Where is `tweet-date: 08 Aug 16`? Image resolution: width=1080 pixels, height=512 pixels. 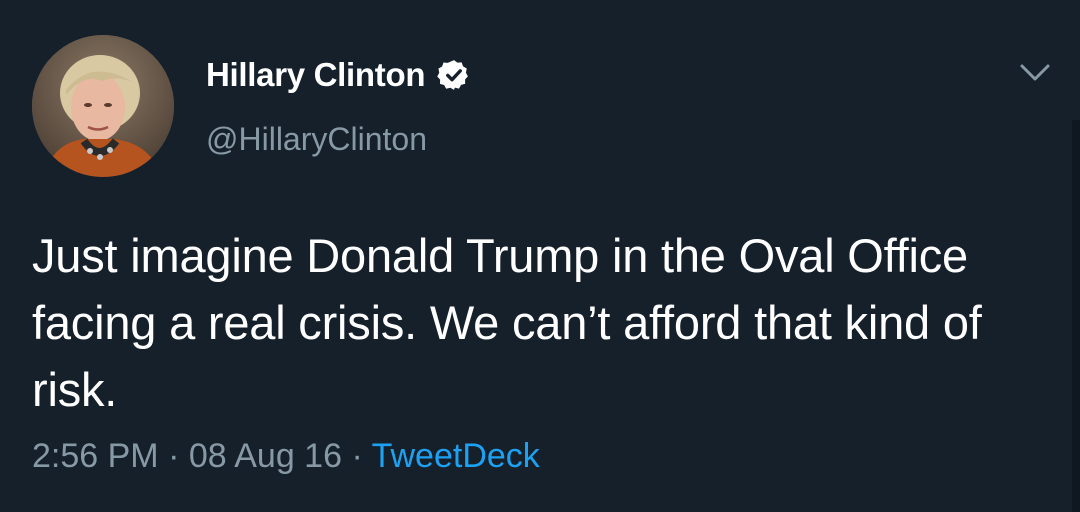 tweet-date: 08 Aug 16 is located at coordinates (265, 456).